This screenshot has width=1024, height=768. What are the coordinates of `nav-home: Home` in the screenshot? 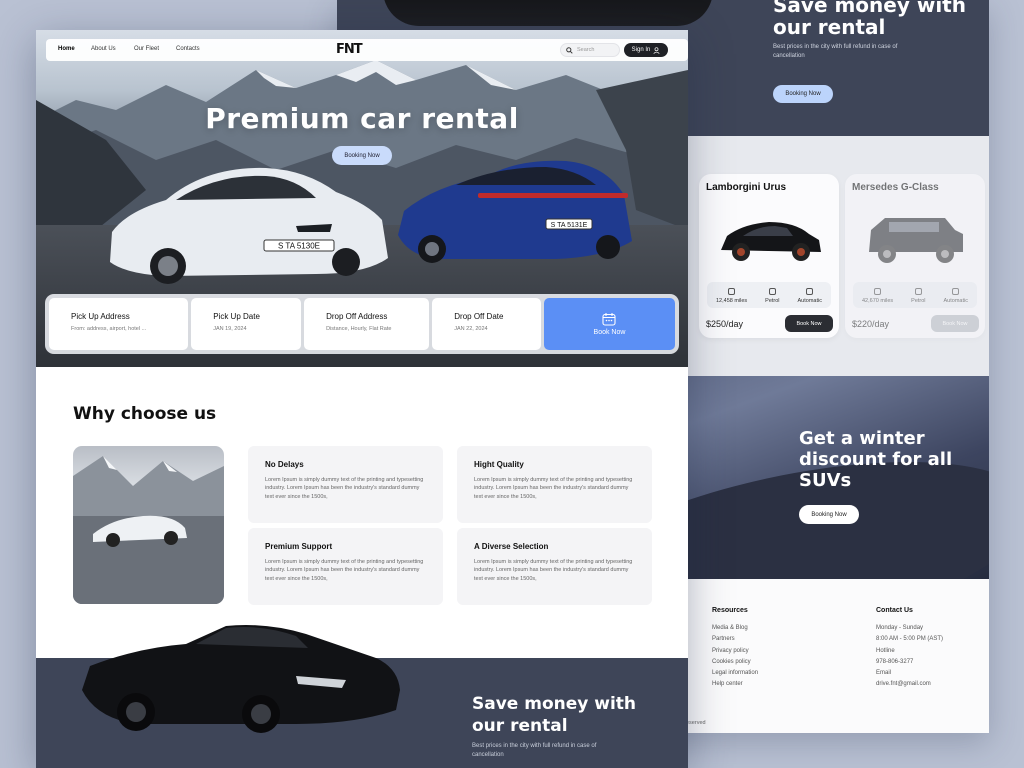 It's located at (66, 49).